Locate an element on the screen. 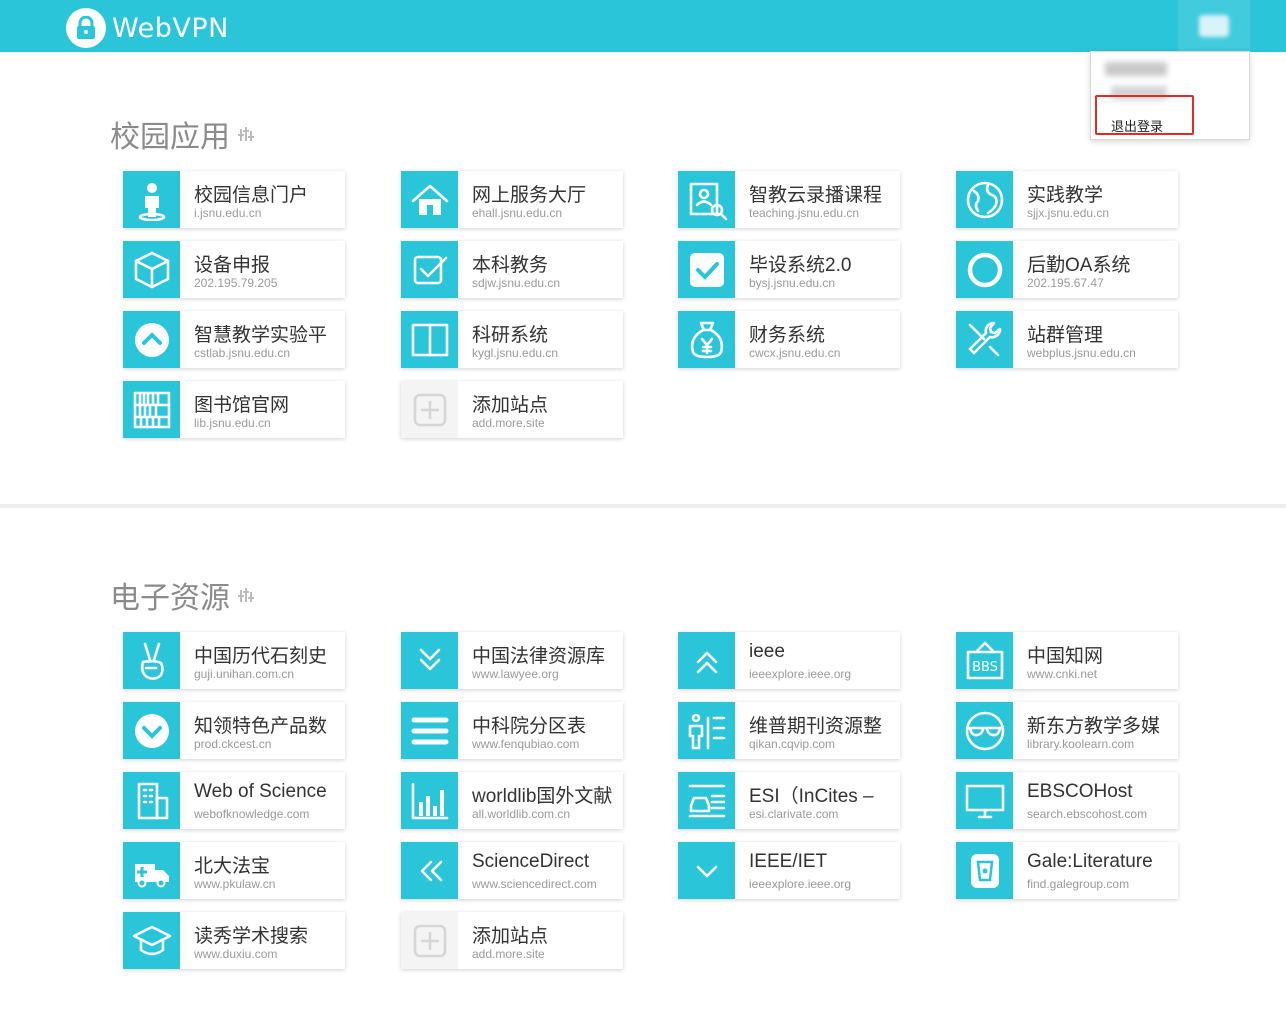 The image size is (1286, 1017). site-name: 智慧教学实验平 is located at coordinates (261, 335).